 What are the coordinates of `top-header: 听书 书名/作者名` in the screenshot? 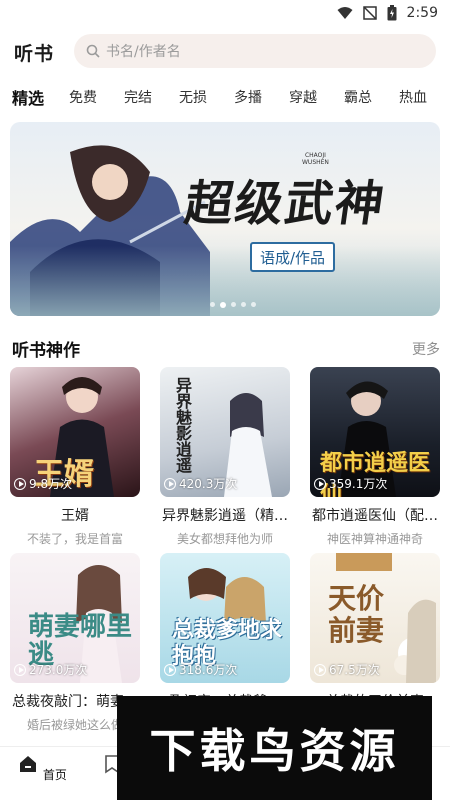 It's located at (225, 52).